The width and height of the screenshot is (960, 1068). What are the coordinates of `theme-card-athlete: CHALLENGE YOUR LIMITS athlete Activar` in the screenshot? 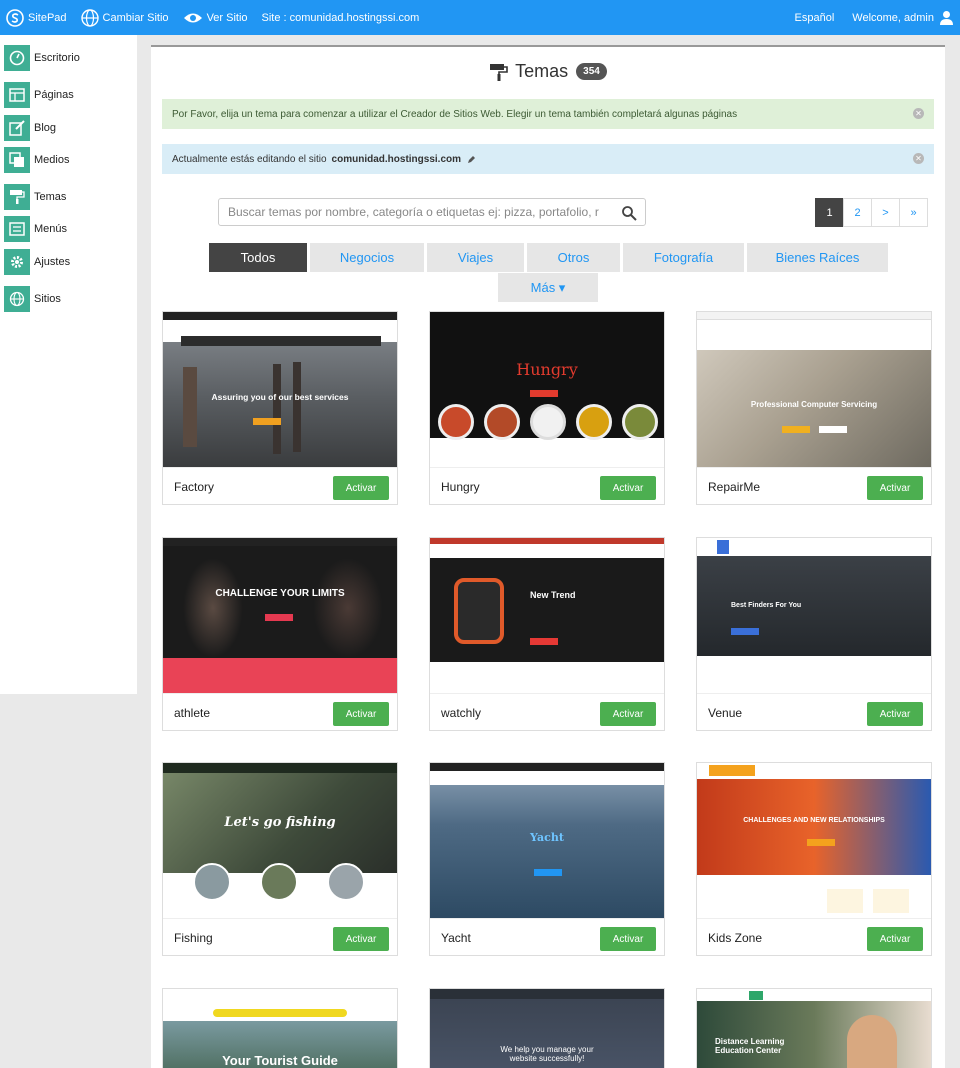 It's located at (280, 634).